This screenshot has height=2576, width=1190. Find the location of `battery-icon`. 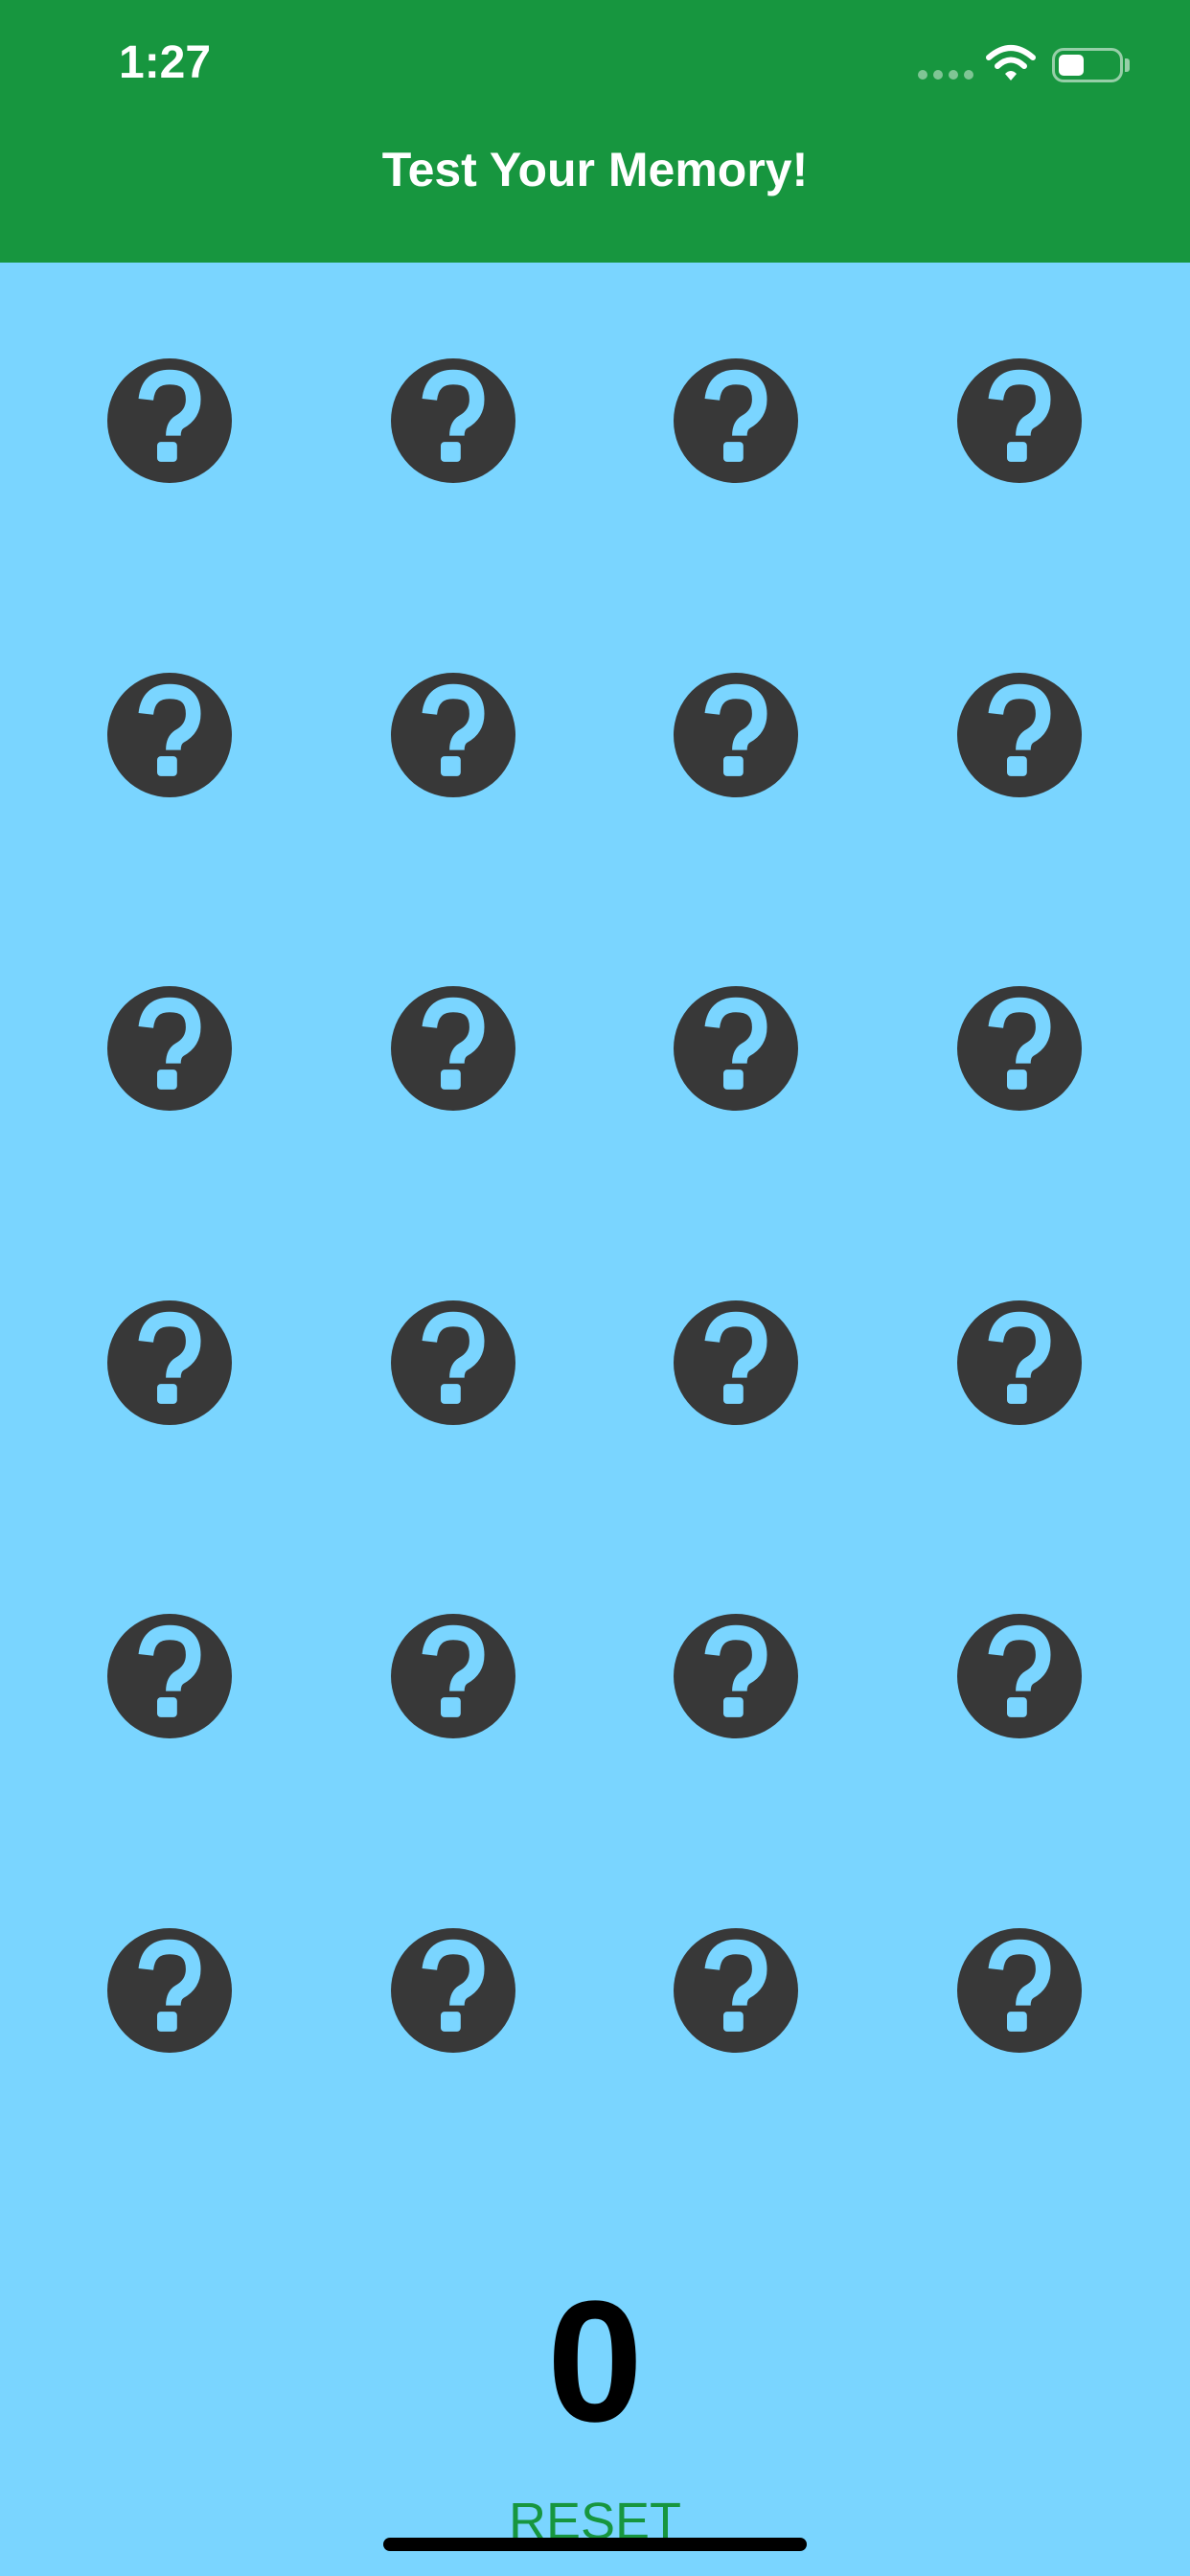

battery-icon is located at coordinates (1088, 65).